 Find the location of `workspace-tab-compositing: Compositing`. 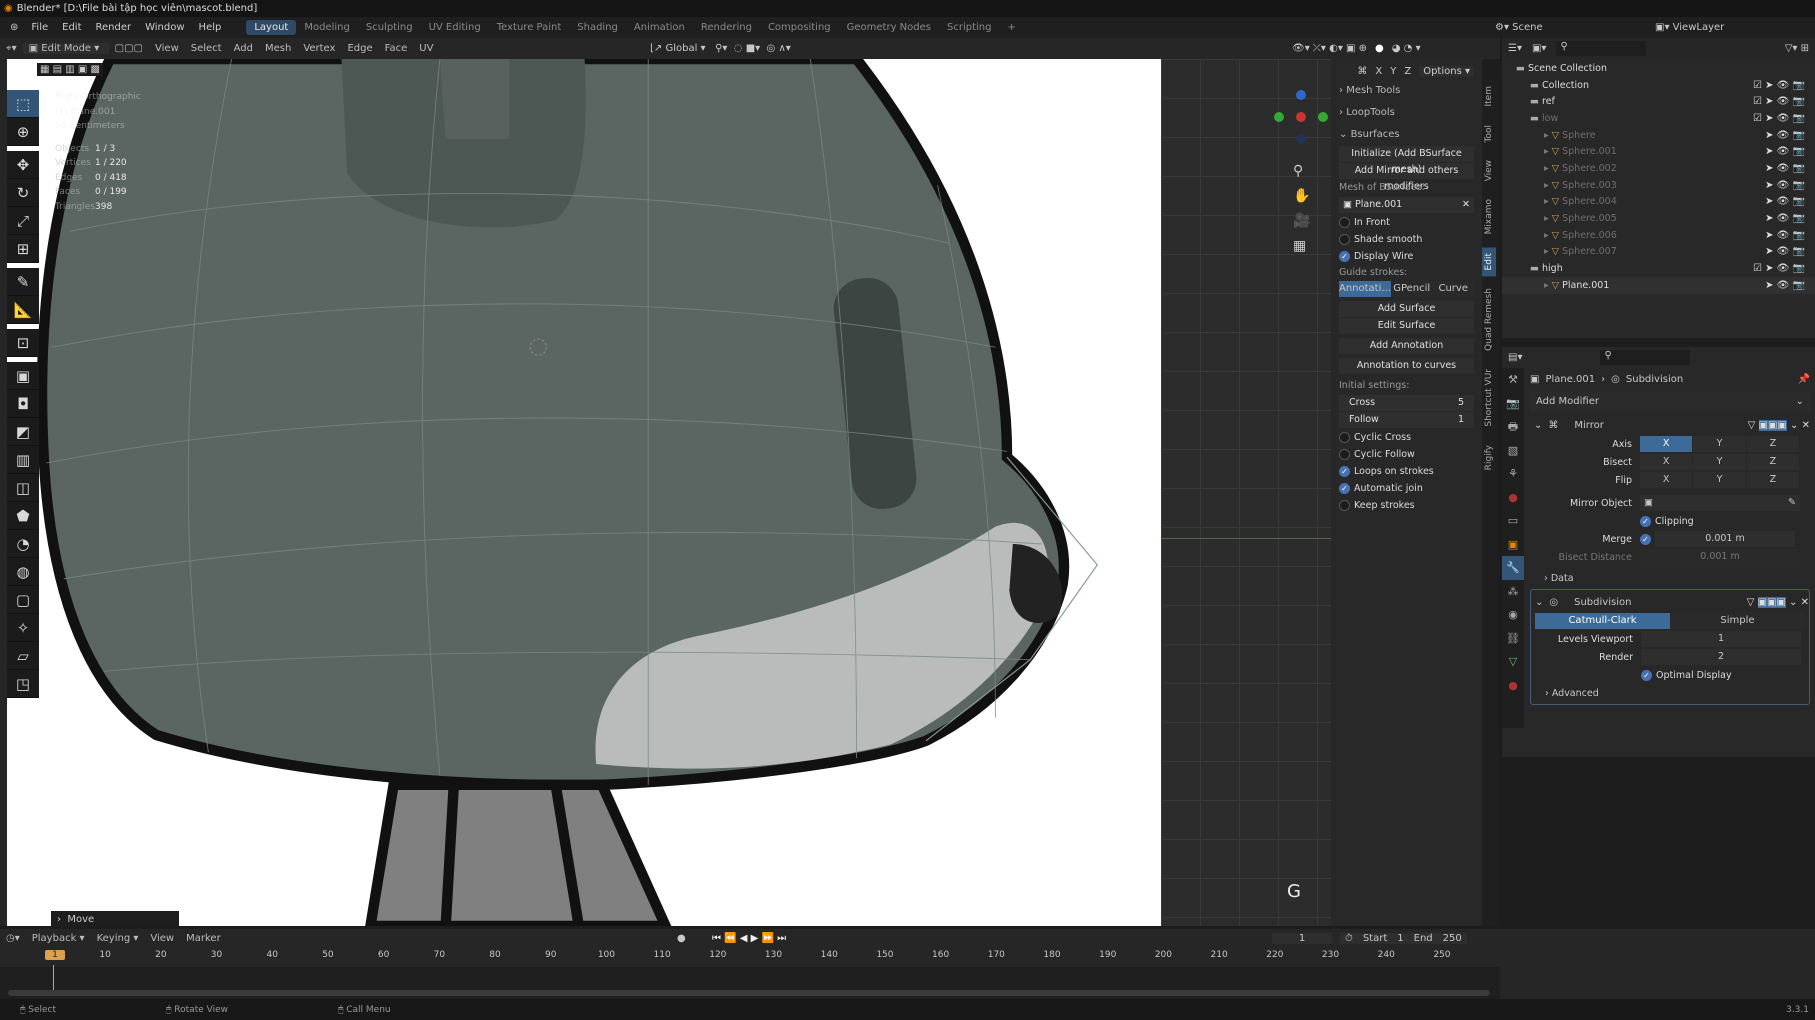

workspace-tab-compositing: Compositing is located at coordinates (799, 27).